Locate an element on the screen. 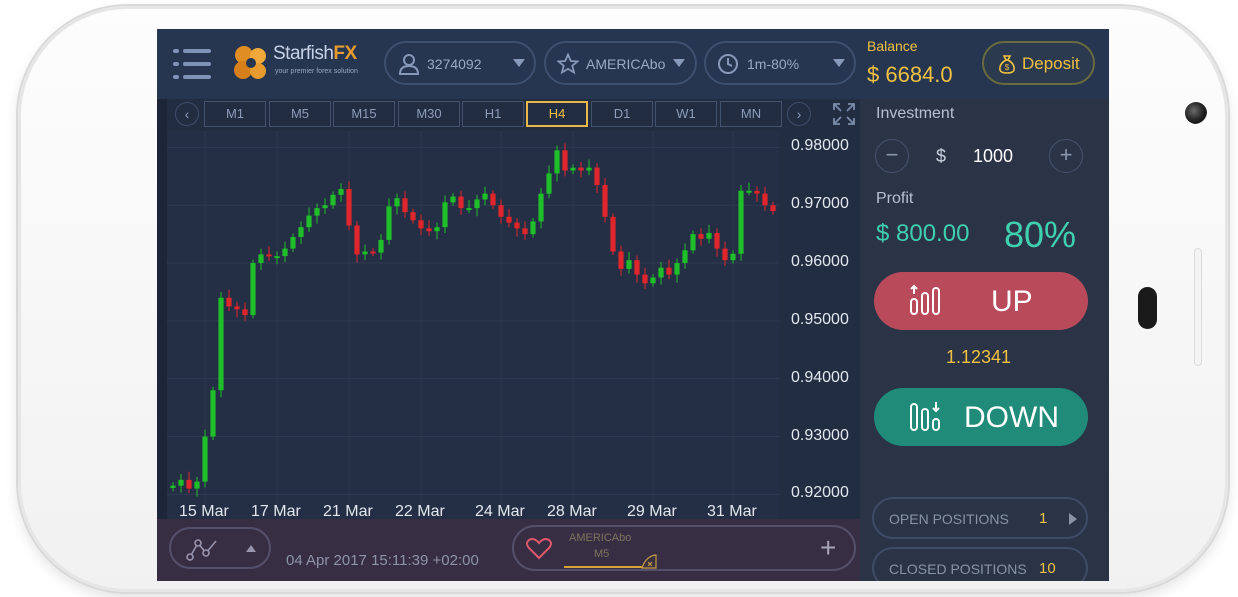 This screenshot has height=597, width=1238. starfish-logo-icon is located at coordinates (250, 62).